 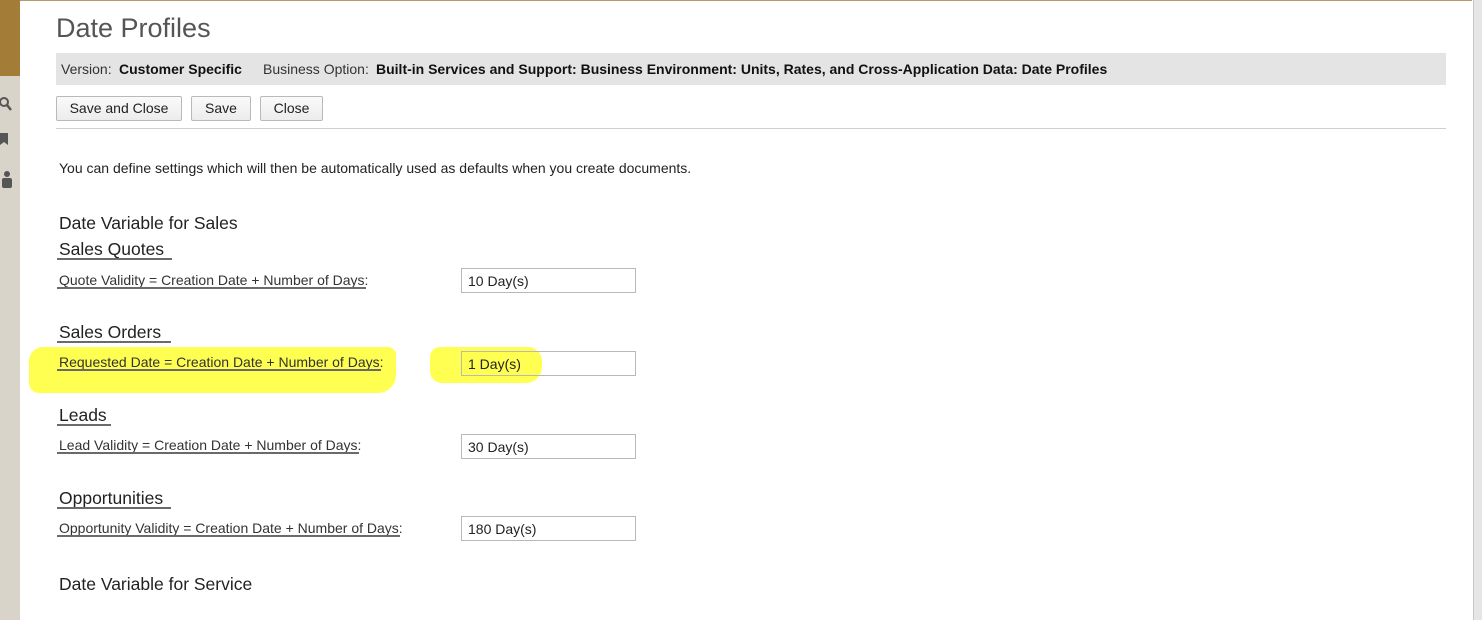 What do you see at coordinates (548, 280) in the screenshot?
I see `quote-validity-input` at bounding box center [548, 280].